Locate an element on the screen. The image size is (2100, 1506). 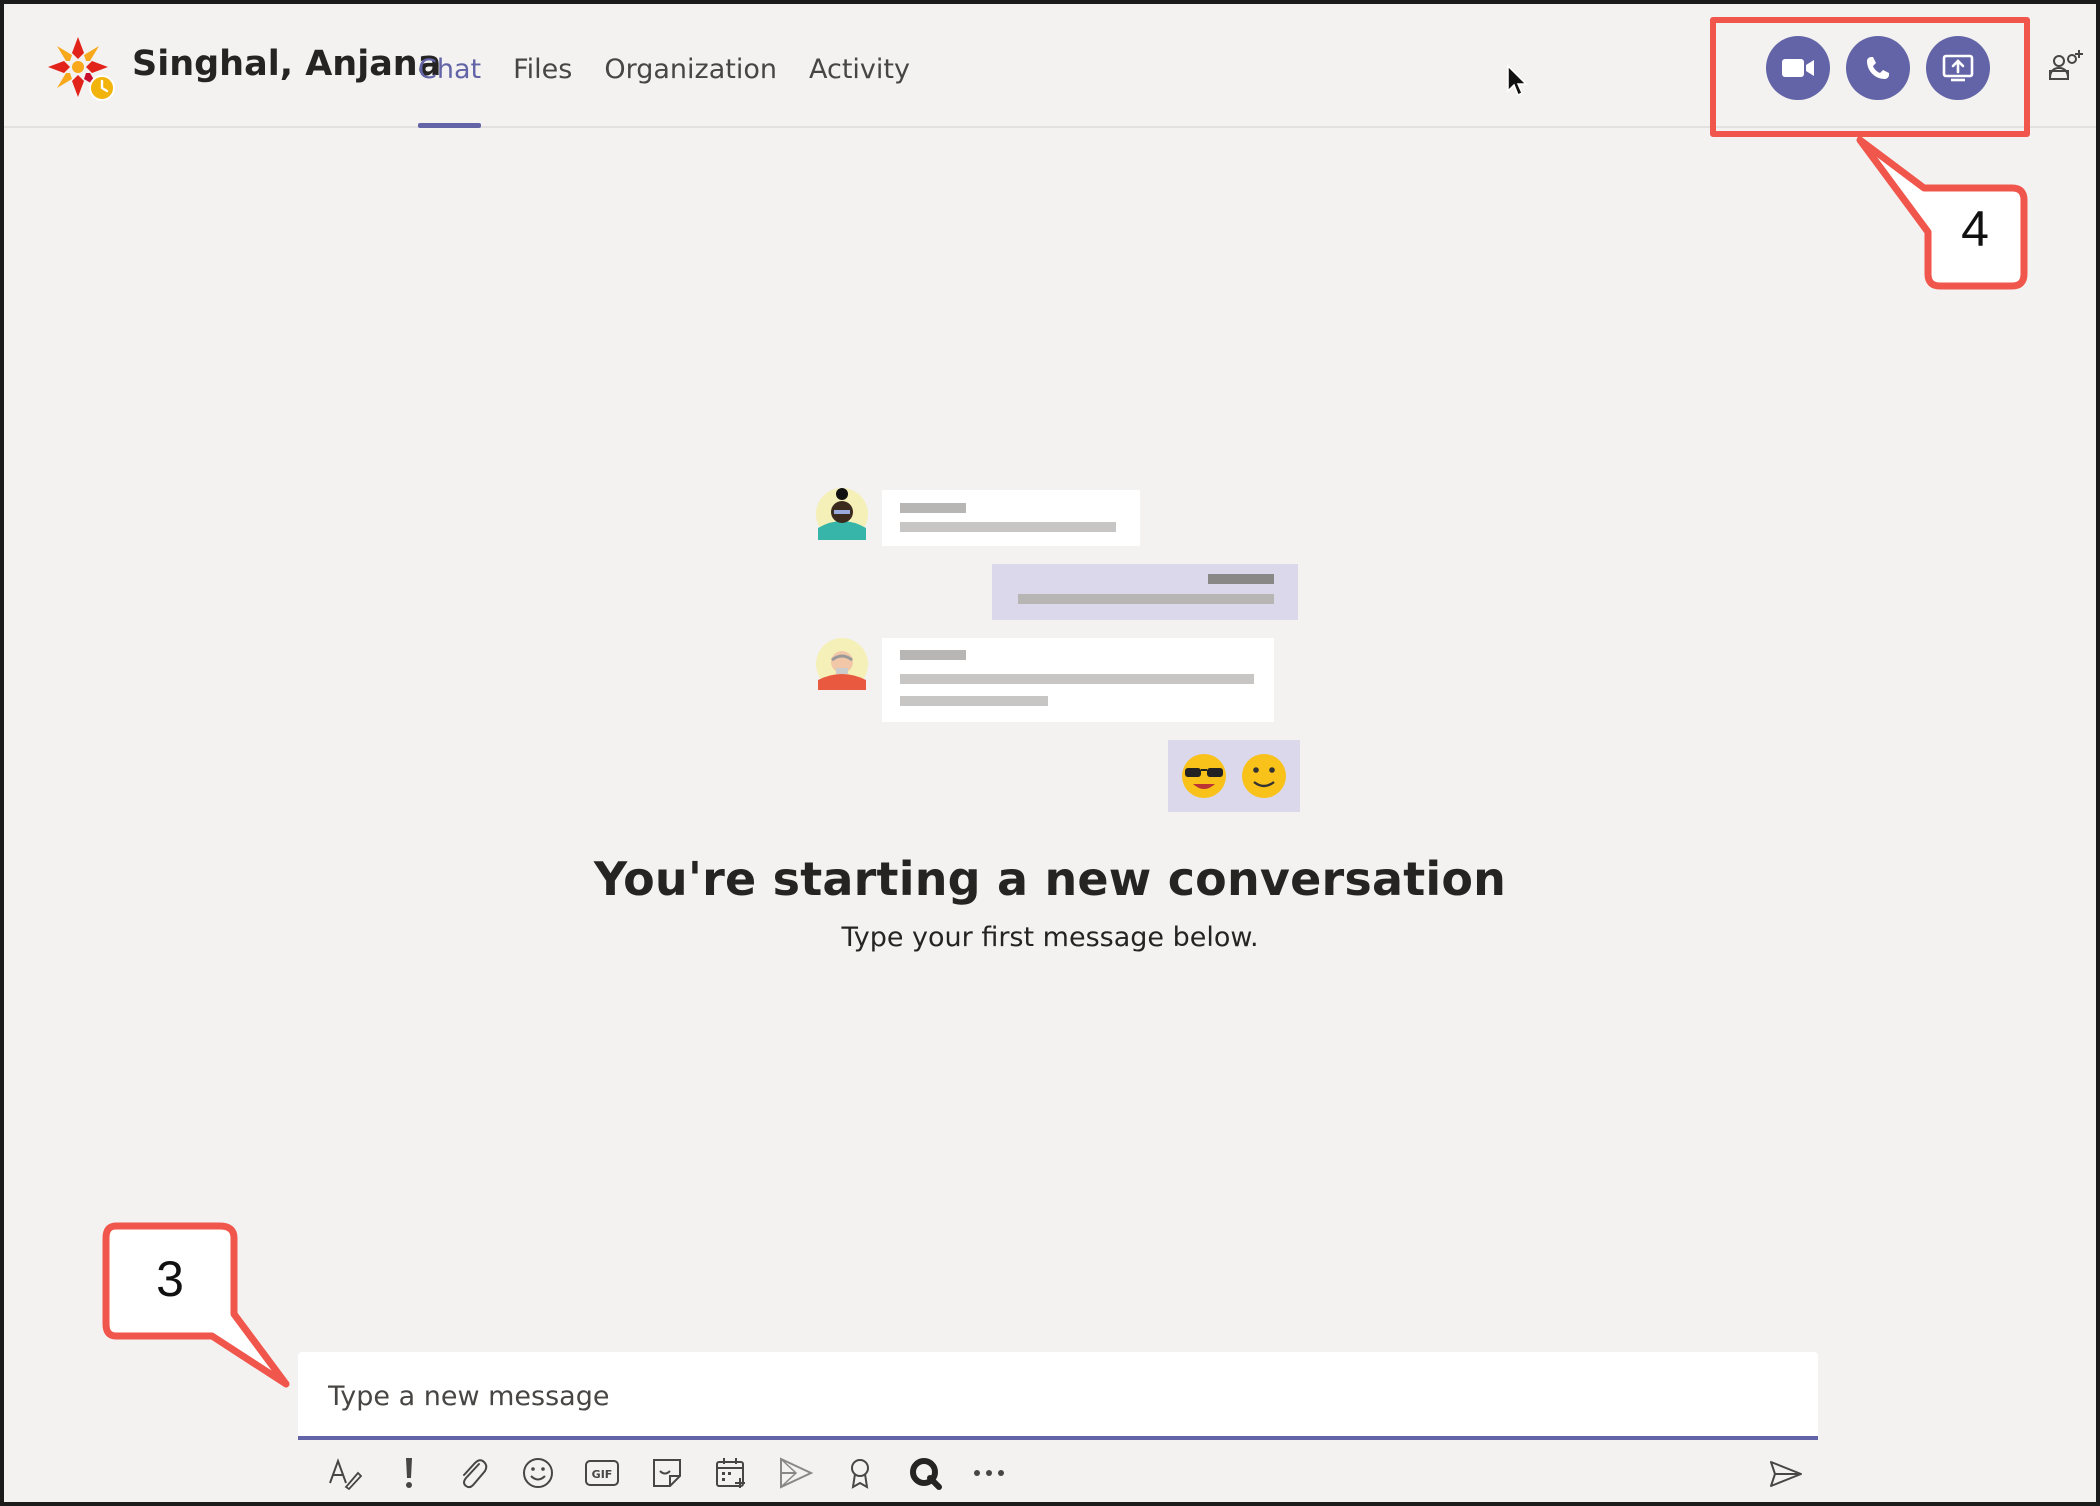
format-button is located at coordinates (344, 1473).